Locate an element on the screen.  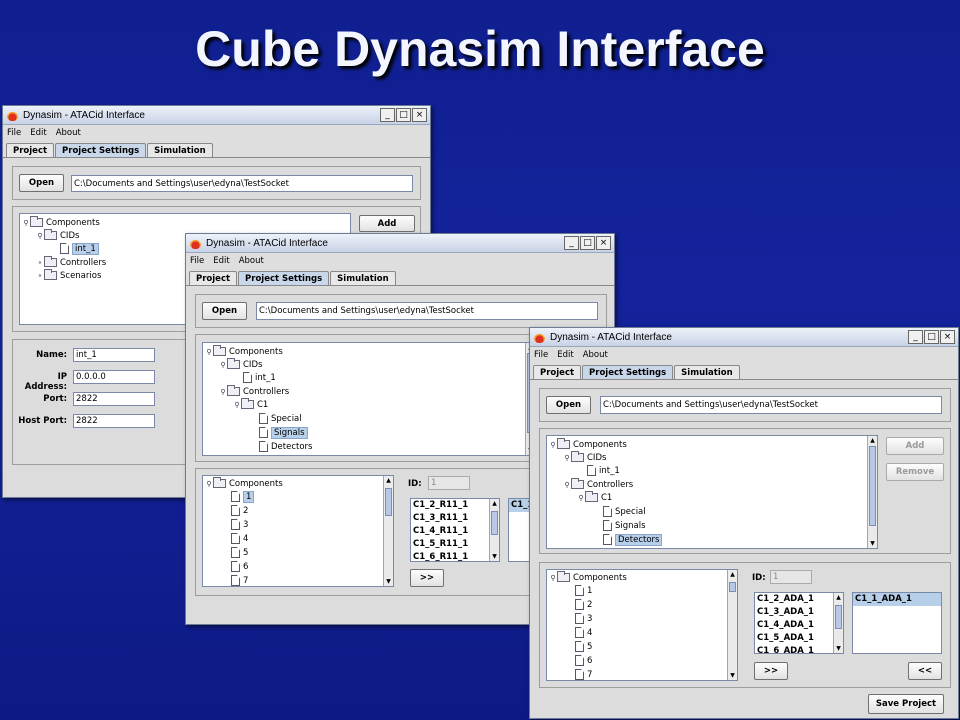
move-right-button: >> is located at coordinates (771, 671).